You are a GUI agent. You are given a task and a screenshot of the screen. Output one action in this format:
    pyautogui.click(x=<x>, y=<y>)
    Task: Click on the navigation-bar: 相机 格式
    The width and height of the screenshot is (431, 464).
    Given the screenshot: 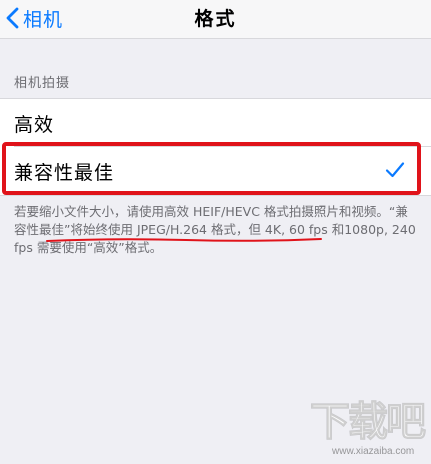 What is the action you would take?
    pyautogui.click(x=215, y=19)
    